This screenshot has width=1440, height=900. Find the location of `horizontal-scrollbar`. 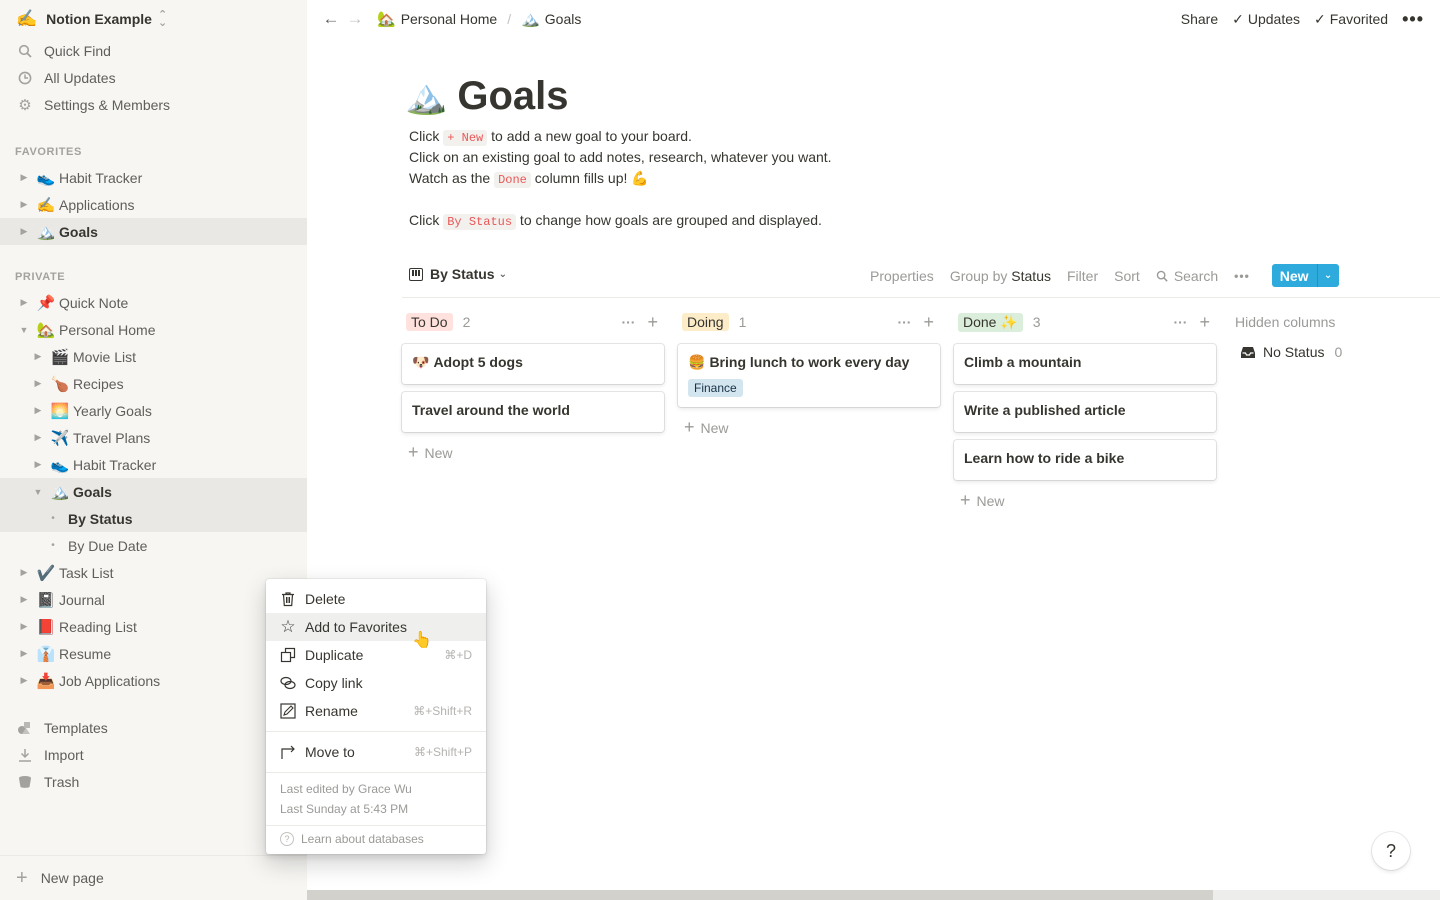

horizontal-scrollbar is located at coordinates (873, 895).